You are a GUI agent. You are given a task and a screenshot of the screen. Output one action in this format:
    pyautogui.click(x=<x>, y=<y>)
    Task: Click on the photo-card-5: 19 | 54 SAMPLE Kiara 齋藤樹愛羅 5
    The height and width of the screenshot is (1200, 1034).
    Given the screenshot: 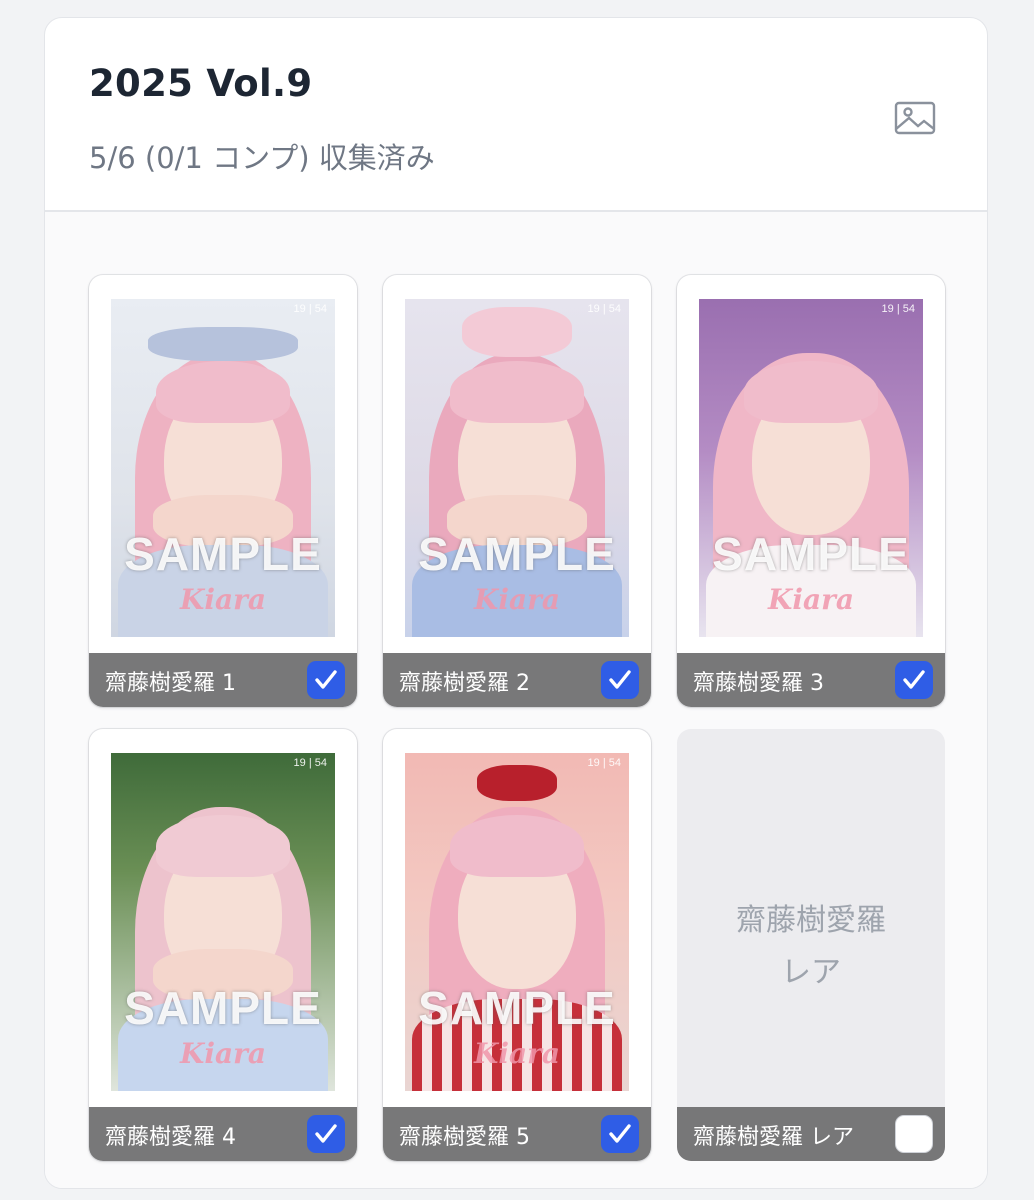 What is the action you would take?
    pyautogui.click(x=517, y=945)
    